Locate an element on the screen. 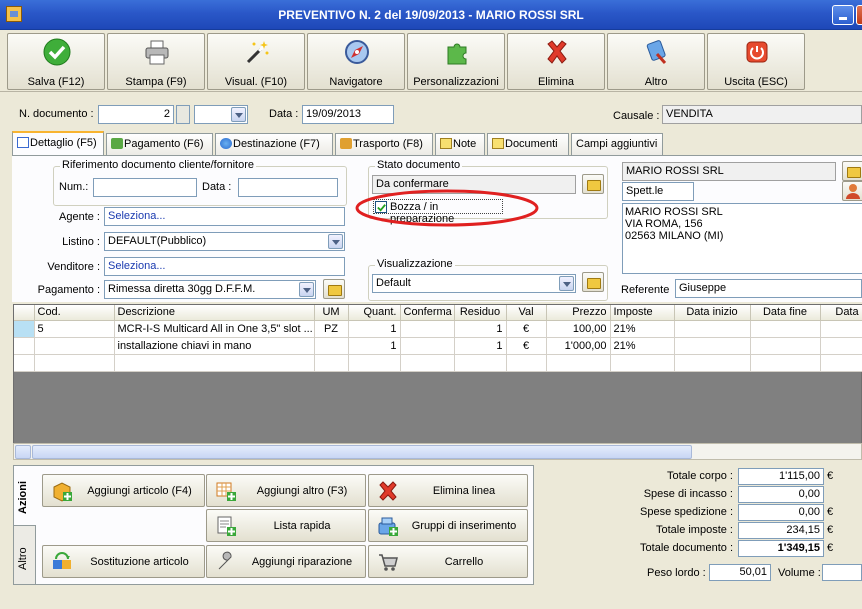  ref-num-field is located at coordinates (145, 187).